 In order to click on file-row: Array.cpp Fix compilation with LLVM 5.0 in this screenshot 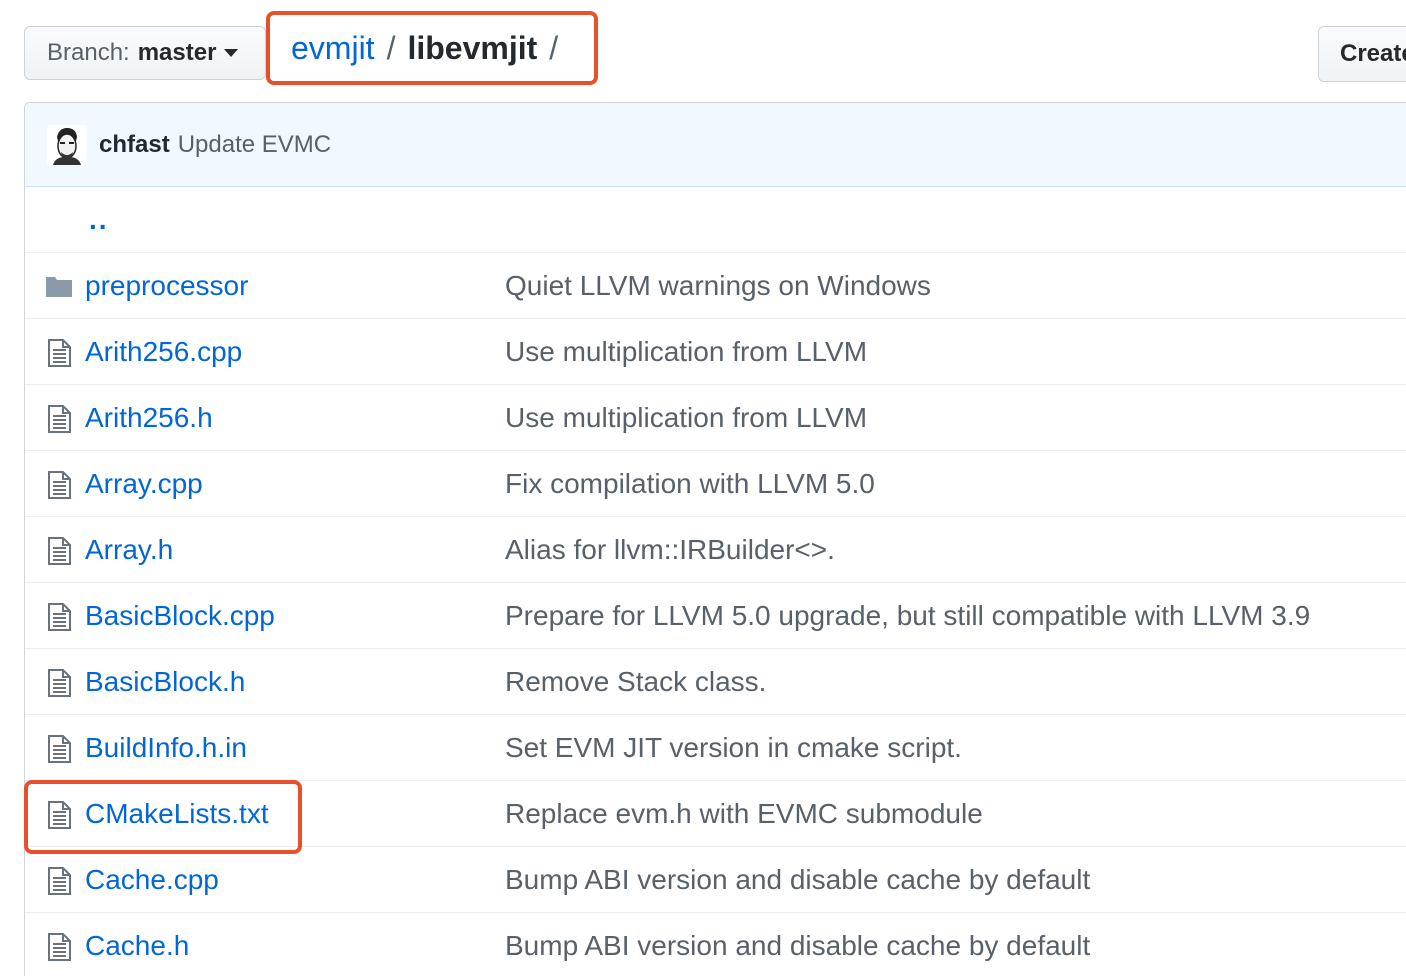, I will do `click(715, 484)`.